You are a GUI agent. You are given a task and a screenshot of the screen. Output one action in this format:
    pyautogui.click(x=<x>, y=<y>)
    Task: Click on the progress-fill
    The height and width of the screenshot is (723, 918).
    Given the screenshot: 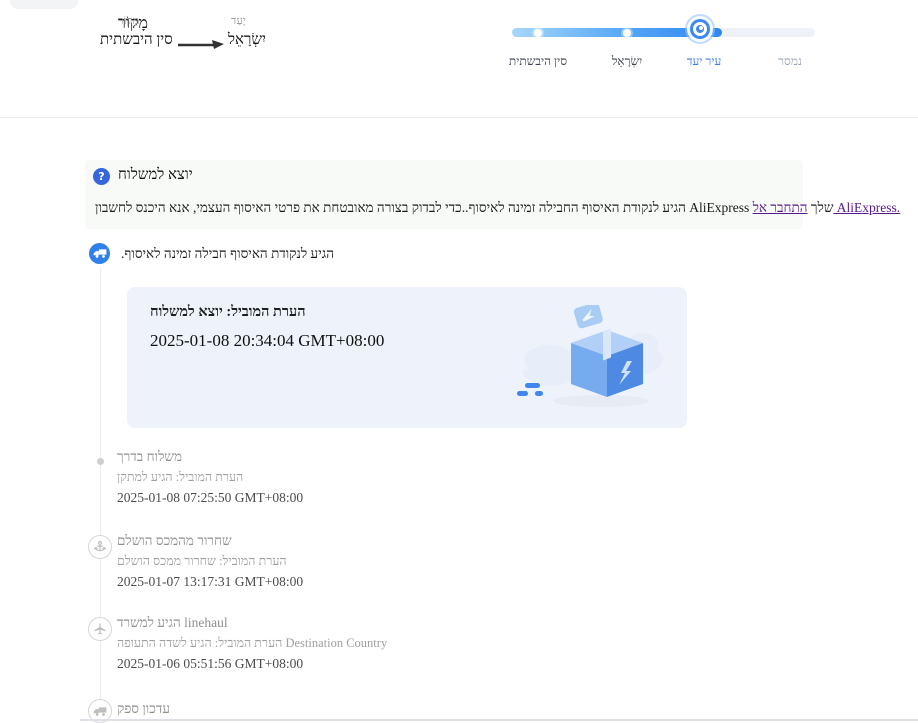 What is the action you would take?
    pyautogui.click(x=617, y=32)
    